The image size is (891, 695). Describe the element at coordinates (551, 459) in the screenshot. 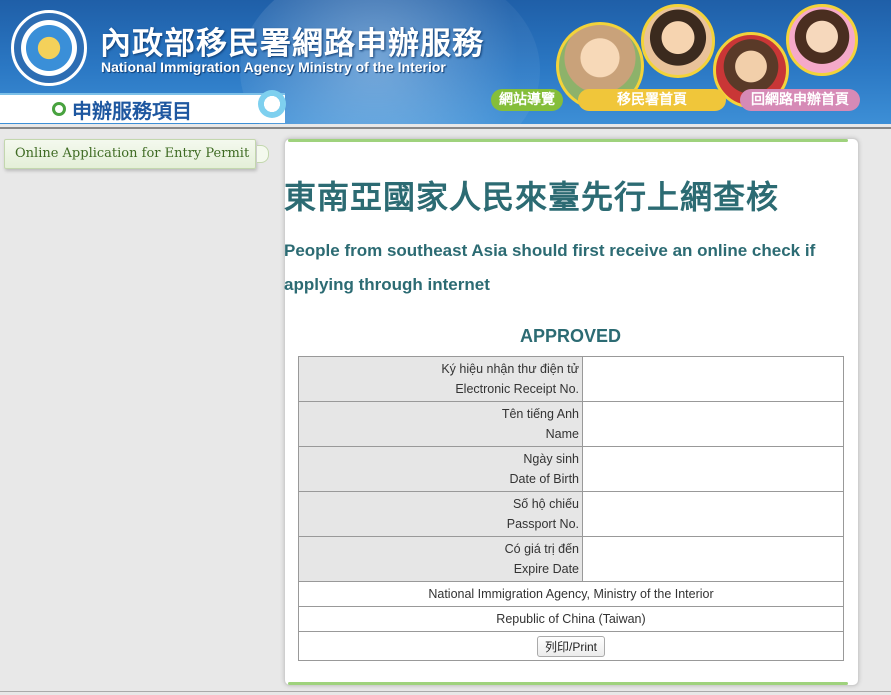

I see `label-vi: Ngày sinh` at that location.